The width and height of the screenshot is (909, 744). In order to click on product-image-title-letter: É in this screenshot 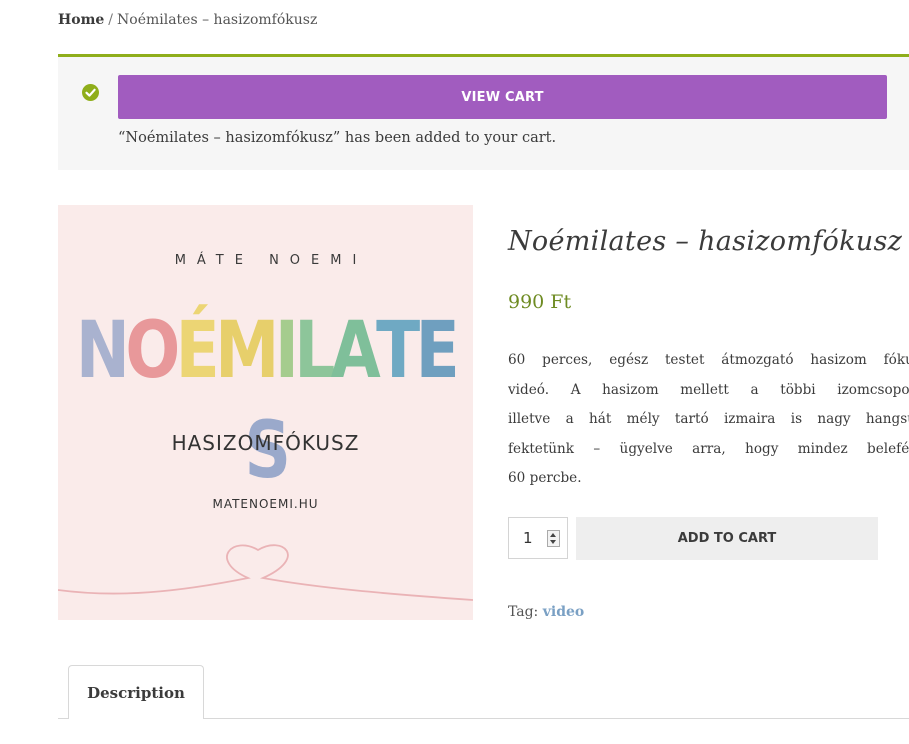, I will do `click(197, 351)`.